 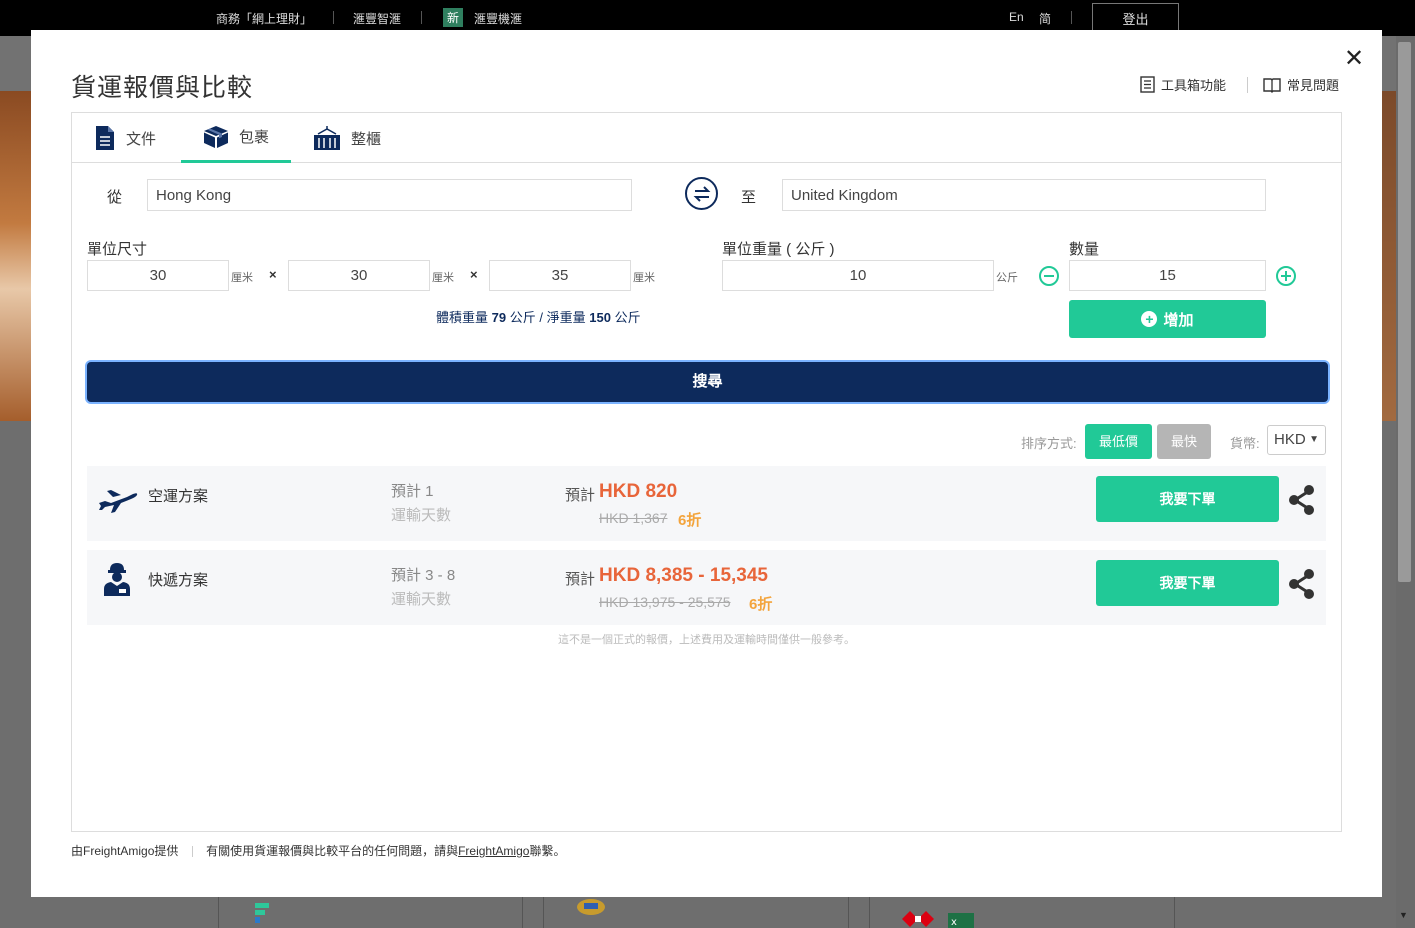 I want to click on decrease-quantity-button, so click(x=1049, y=276).